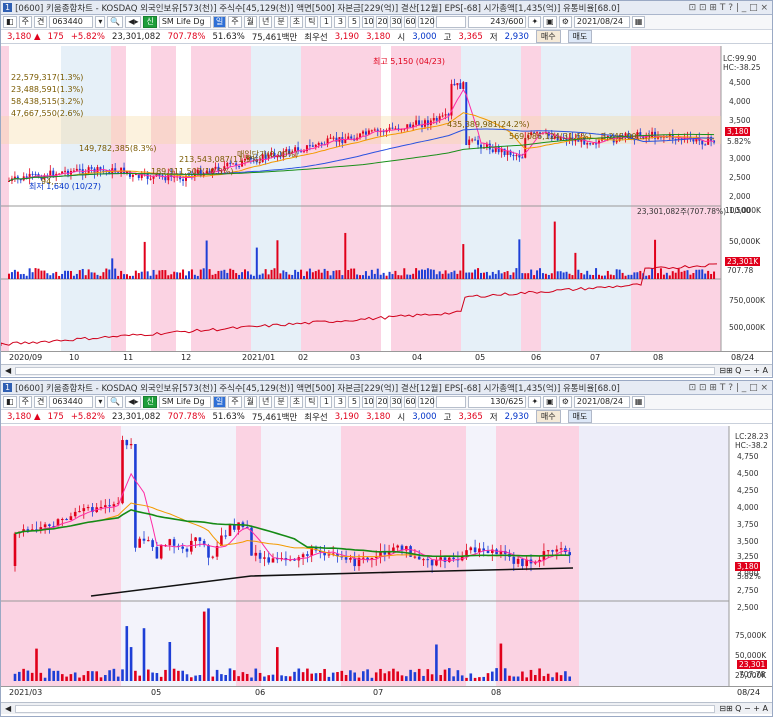  What do you see at coordinates (497, 402) in the screenshot?
I see `data-count: 130/625` at bounding box center [497, 402].